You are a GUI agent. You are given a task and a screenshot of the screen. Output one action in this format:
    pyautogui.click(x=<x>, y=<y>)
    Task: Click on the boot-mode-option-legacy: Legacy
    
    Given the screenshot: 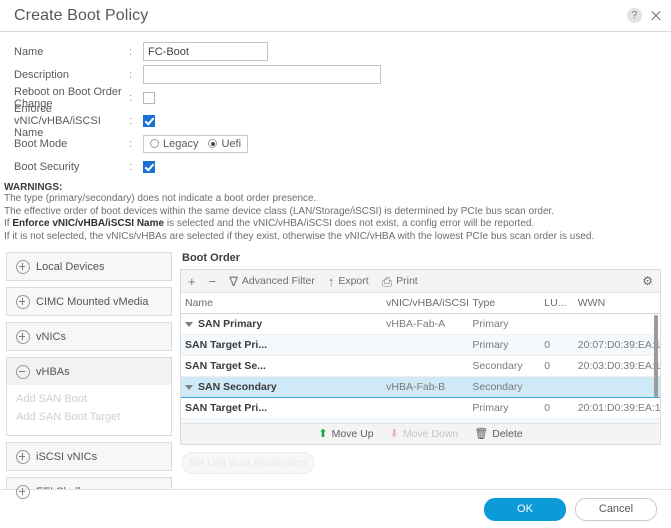 What is the action you would take?
    pyautogui.click(x=174, y=144)
    